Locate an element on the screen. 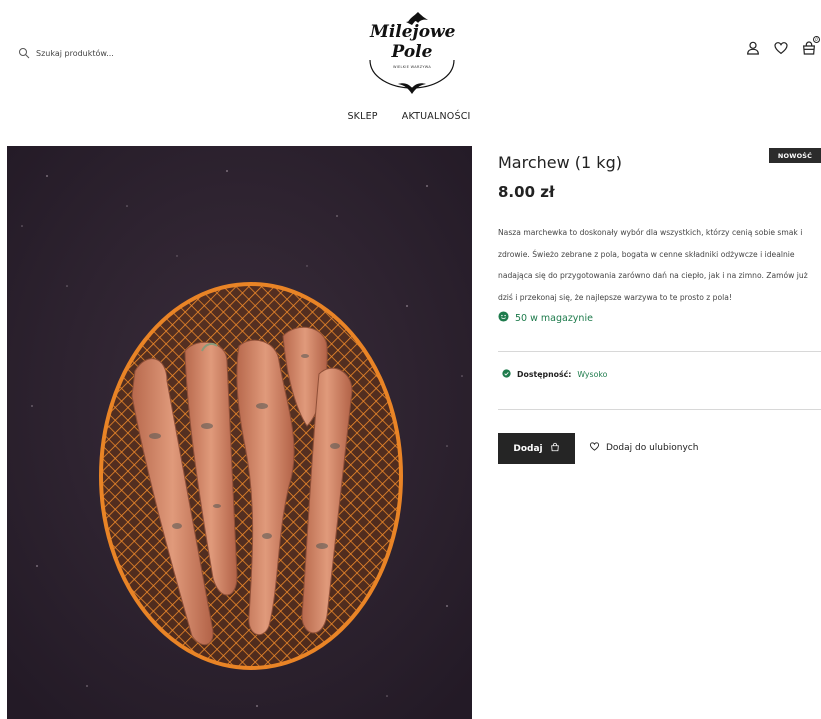 This screenshot has height=719, width=821. bag-icon is located at coordinates (555, 448).